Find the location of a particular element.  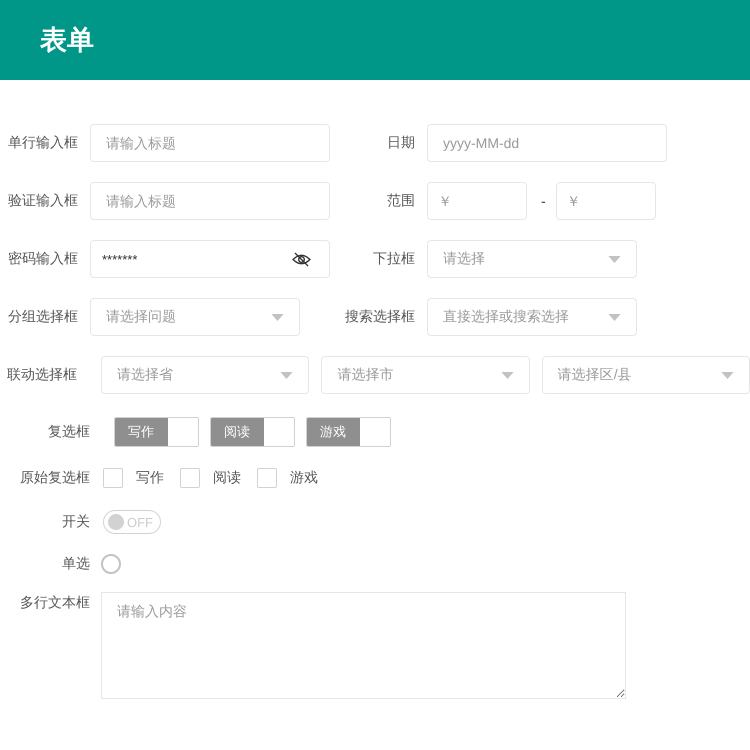

field-label: 联动选择框 is located at coordinates (42, 375).